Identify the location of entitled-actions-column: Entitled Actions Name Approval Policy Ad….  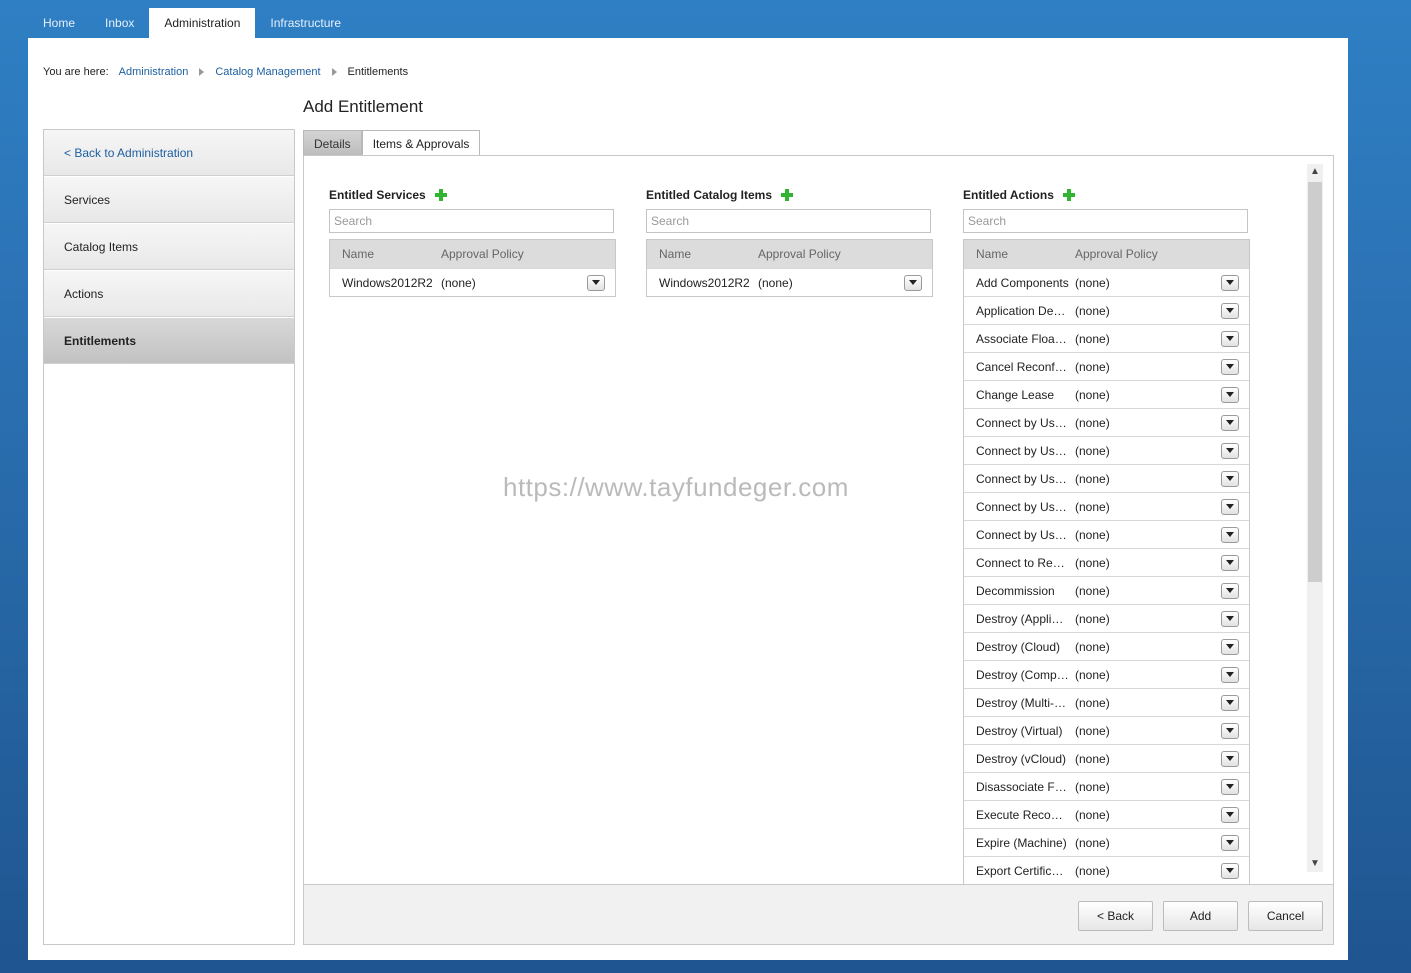
(1107, 535).